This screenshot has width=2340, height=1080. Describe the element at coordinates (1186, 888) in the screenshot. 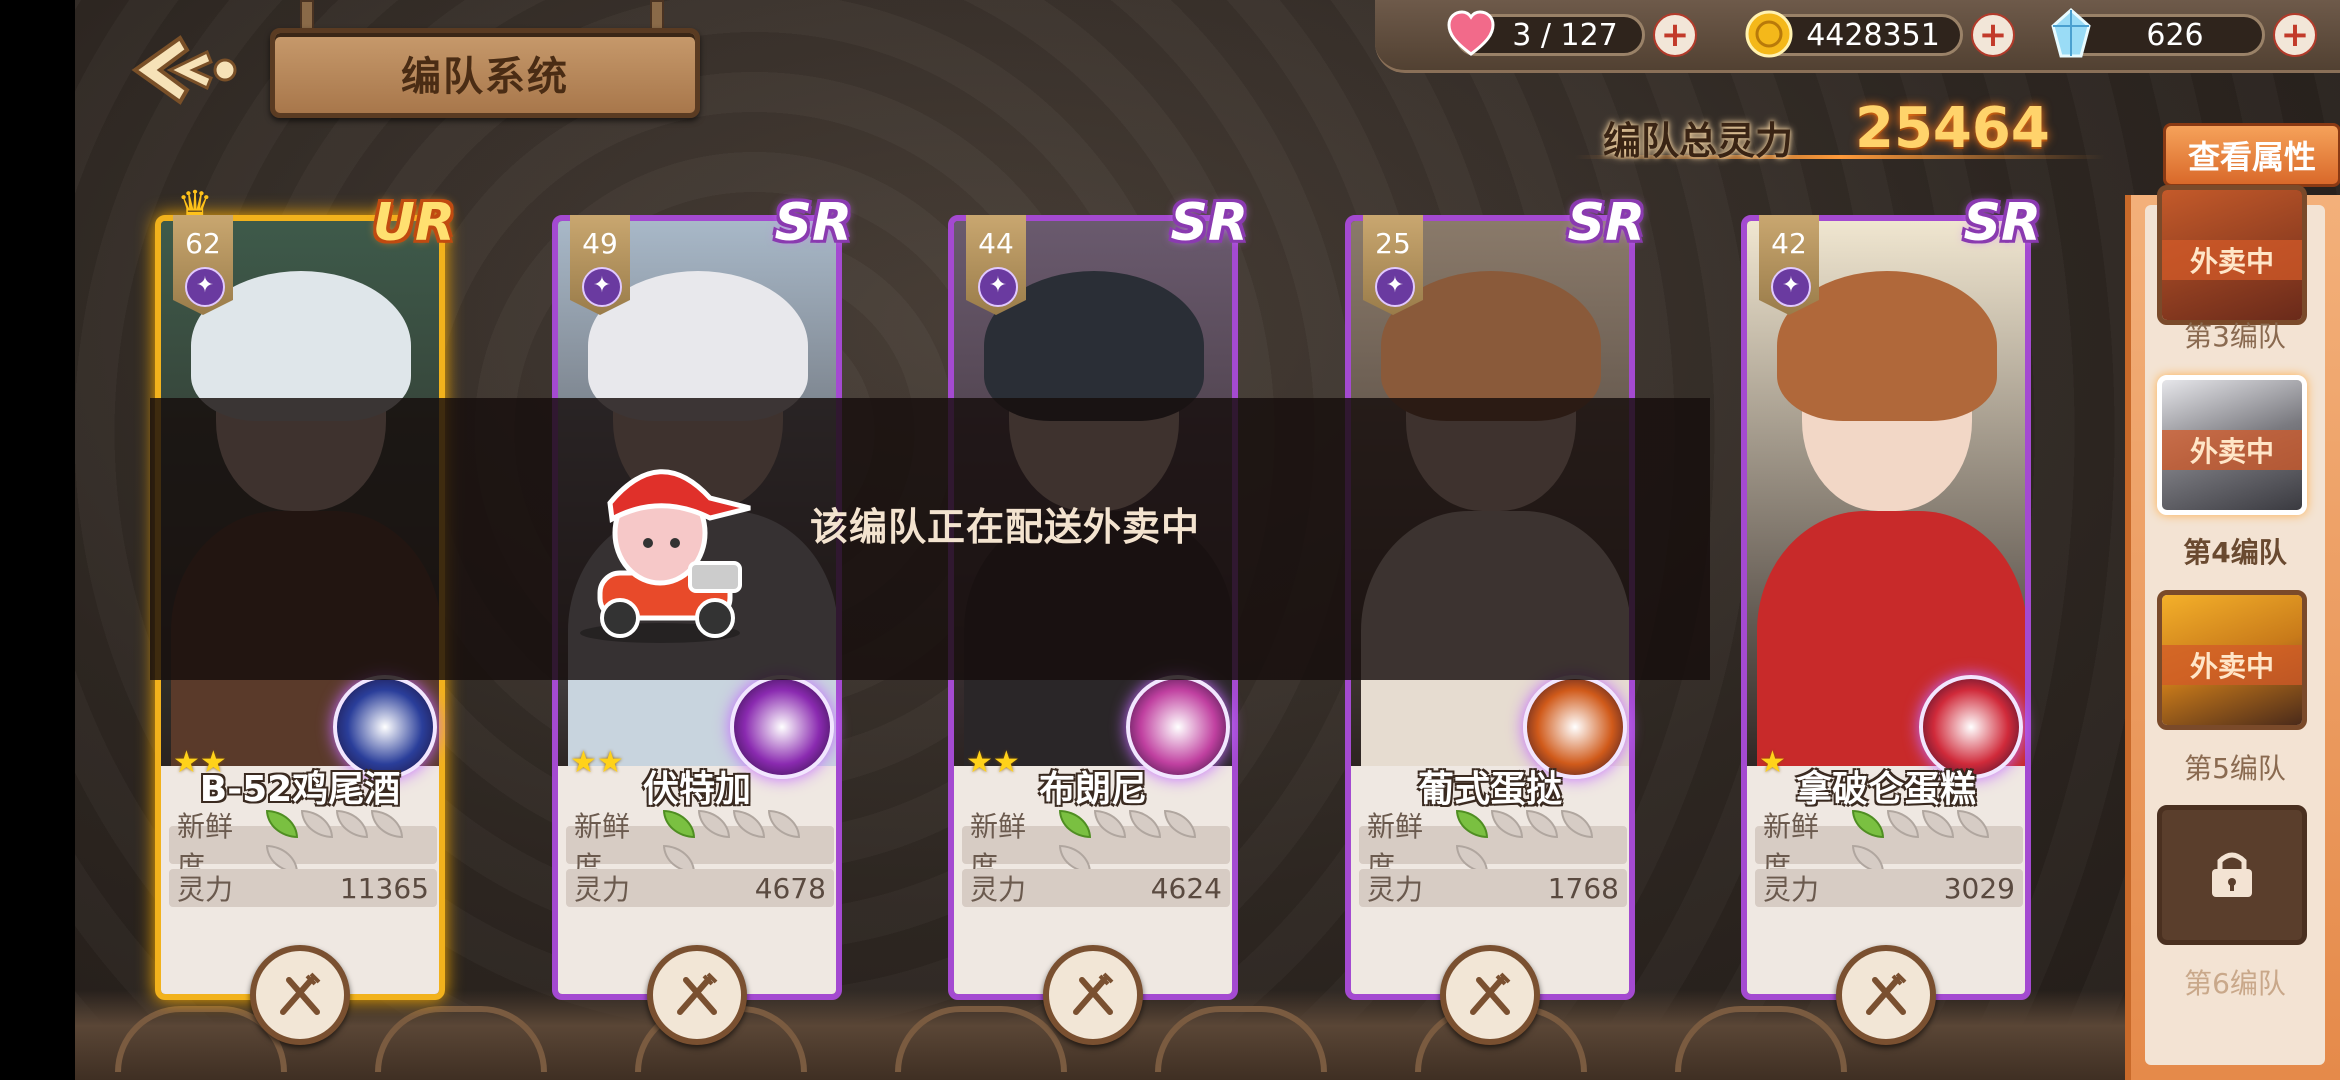

I see `power-value: 4624` at that location.